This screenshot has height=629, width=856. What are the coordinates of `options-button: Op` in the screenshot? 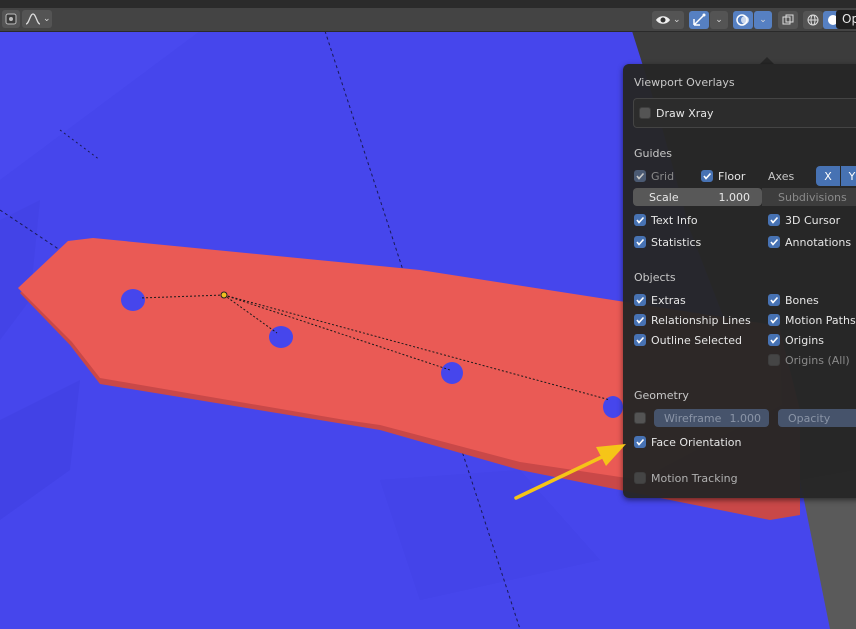 It's located at (846, 19).